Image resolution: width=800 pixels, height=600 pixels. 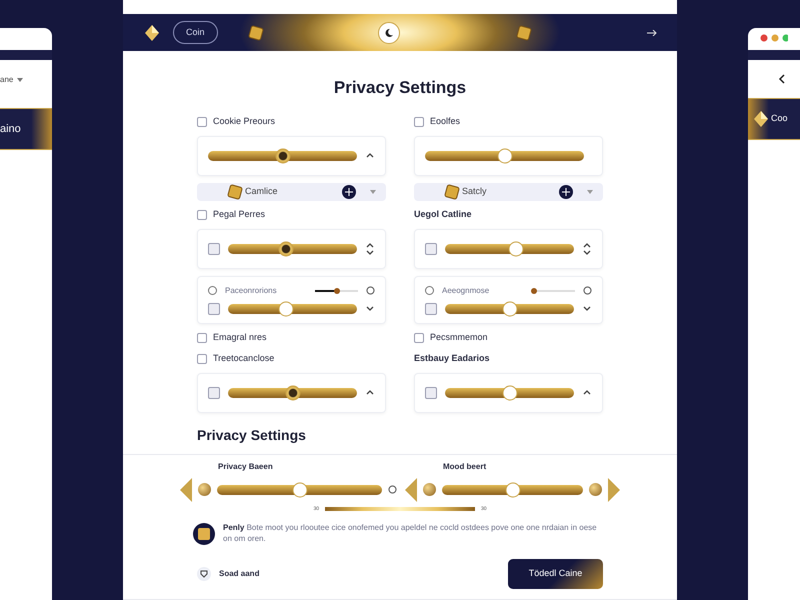 What do you see at coordinates (400, 439) in the screenshot?
I see `section-title: Privacy Settings` at bounding box center [400, 439].